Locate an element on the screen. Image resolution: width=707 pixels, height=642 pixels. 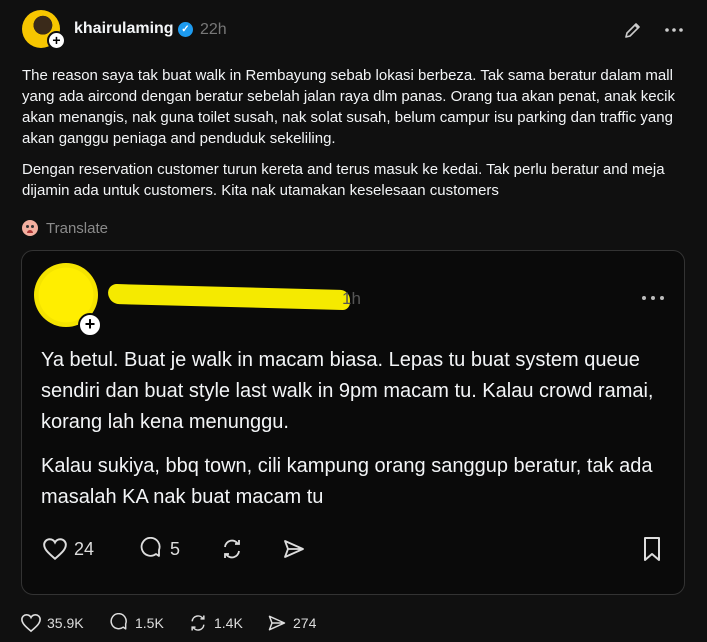
translate-row: Translate is located at coordinates (65, 230).